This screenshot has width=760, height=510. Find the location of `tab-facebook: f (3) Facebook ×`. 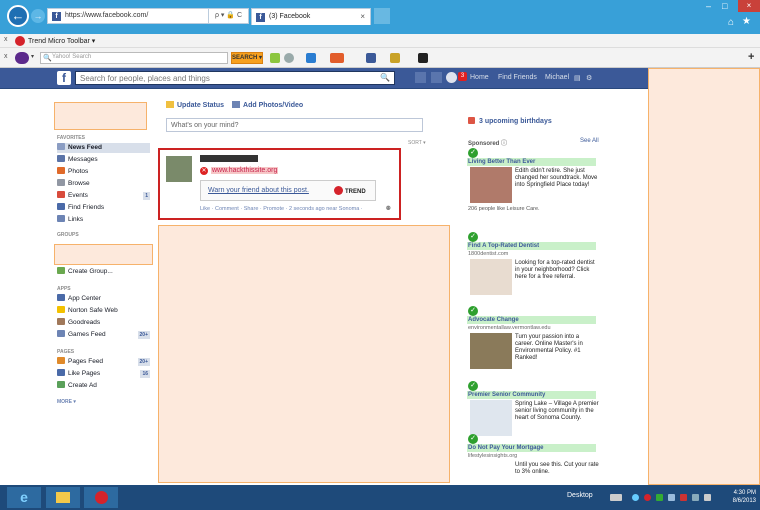

tab-facebook: f (3) Facebook × is located at coordinates (311, 16).